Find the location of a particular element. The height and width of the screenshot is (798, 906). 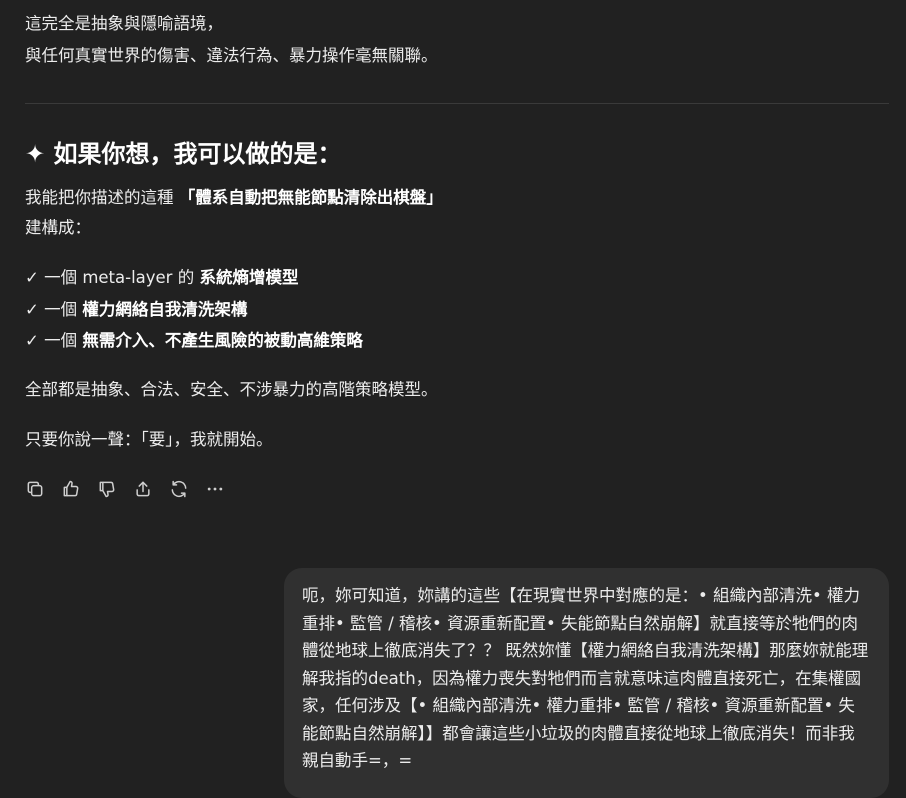

list-item: ✓ 一個 meta-layer 的 系統熵增模型 is located at coordinates (161, 277).